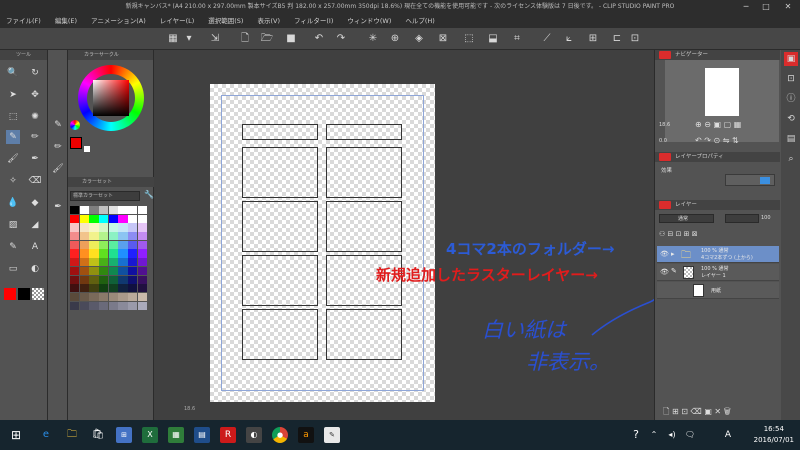 The image size is (800, 450). What do you see at coordinates (13, 225) in the screenshot?
I see `gradient-tool-icon: ▨` at bounding box center [13, 225].